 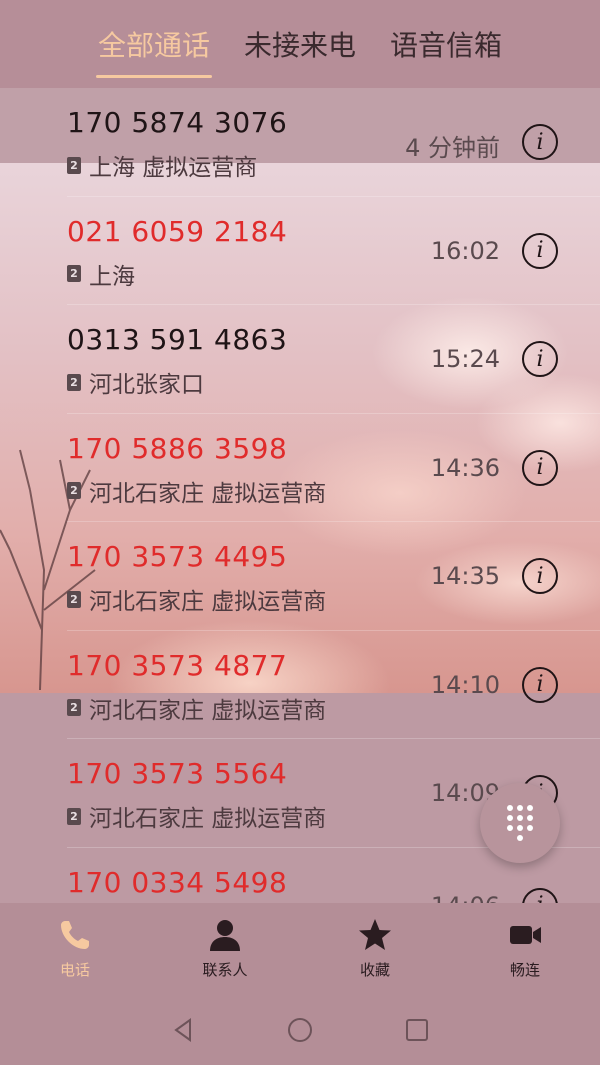 I want to click on call-location: 2 上海 虚拟运营商, so click(x=162, y=165).